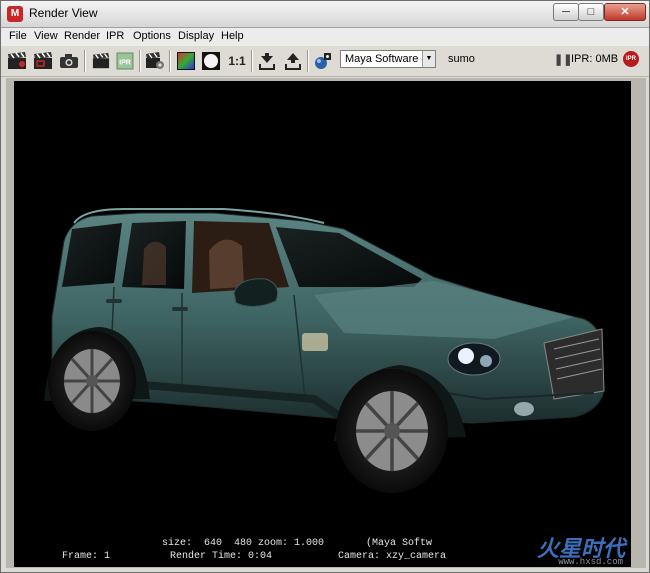 Image resolution: width=650 pixels, height=573 pixels. Describe the element at coordinates (17, 61) in the screenshot. I see `redo-render-clapper-icon` at that location.